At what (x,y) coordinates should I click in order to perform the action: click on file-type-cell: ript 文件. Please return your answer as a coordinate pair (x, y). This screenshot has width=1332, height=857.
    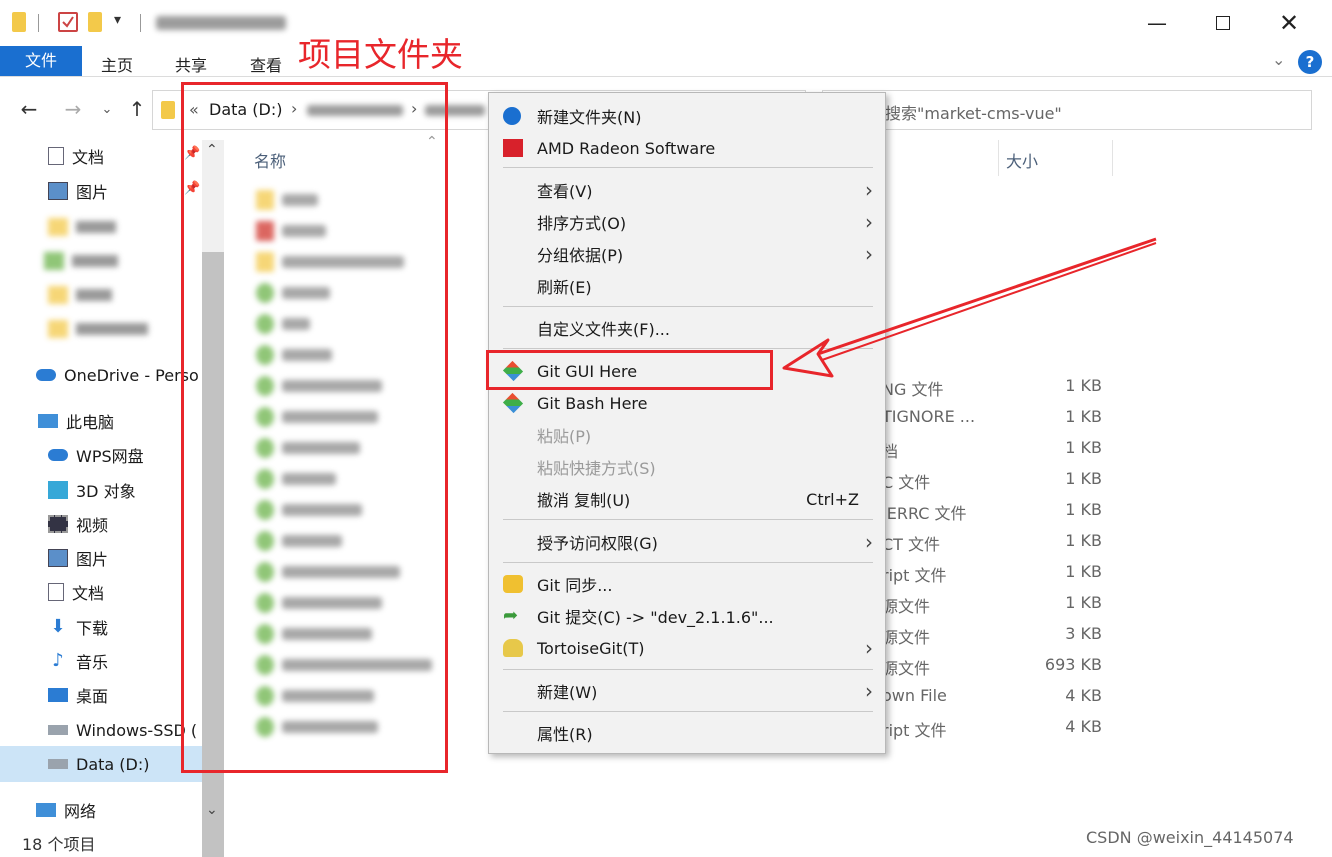
    Looking at the image, I should click on (914, 730).